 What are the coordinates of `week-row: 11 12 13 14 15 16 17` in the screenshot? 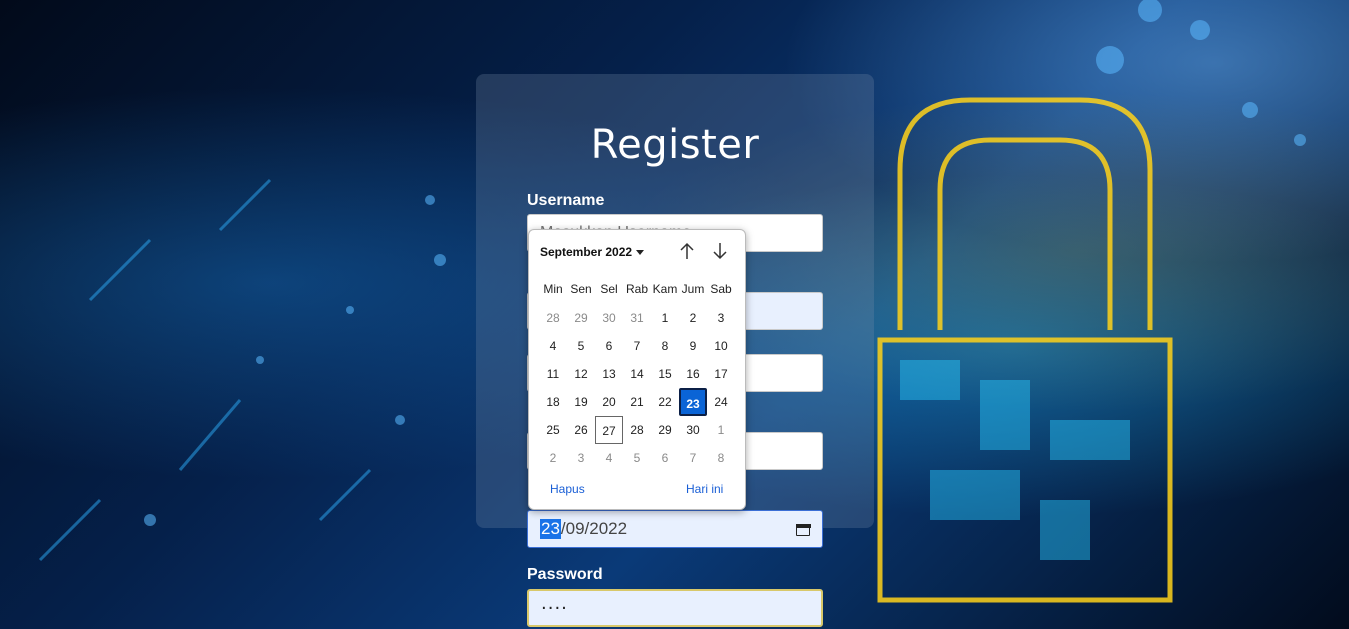 It's located at (637, 374).